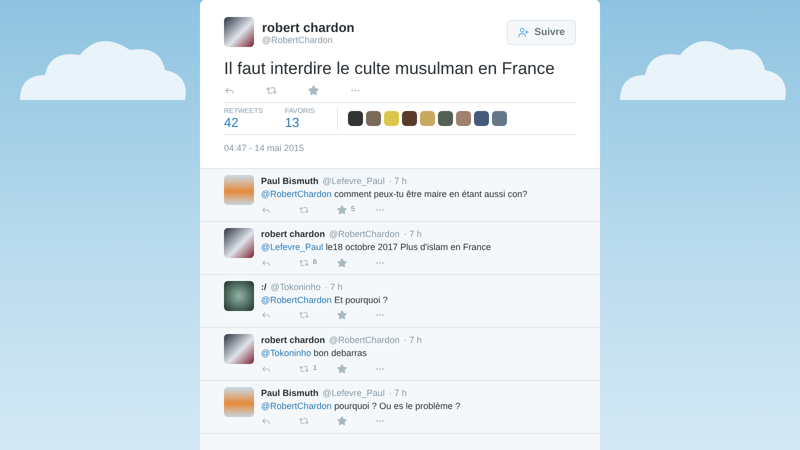 The image size is (800, 450). What do you see at coordinates (541, 32) in the screenshot?
I see `follow-button: Suivre` at bounding box center [541, 32].